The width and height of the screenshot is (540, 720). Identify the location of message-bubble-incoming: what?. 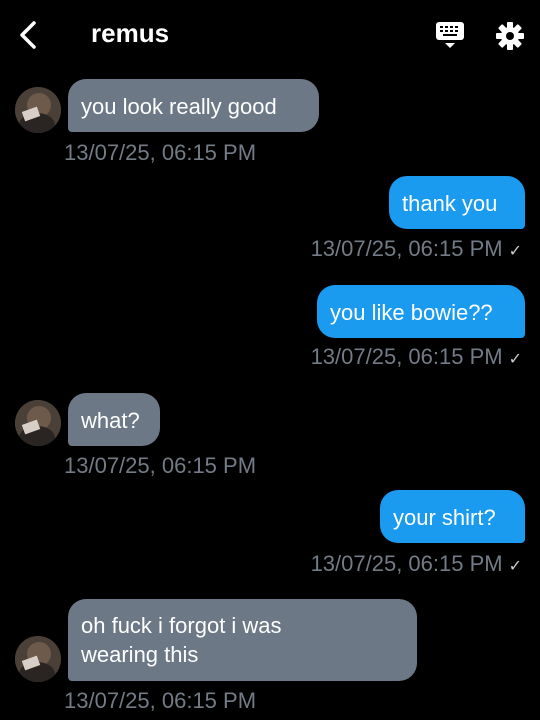
(114, 419).